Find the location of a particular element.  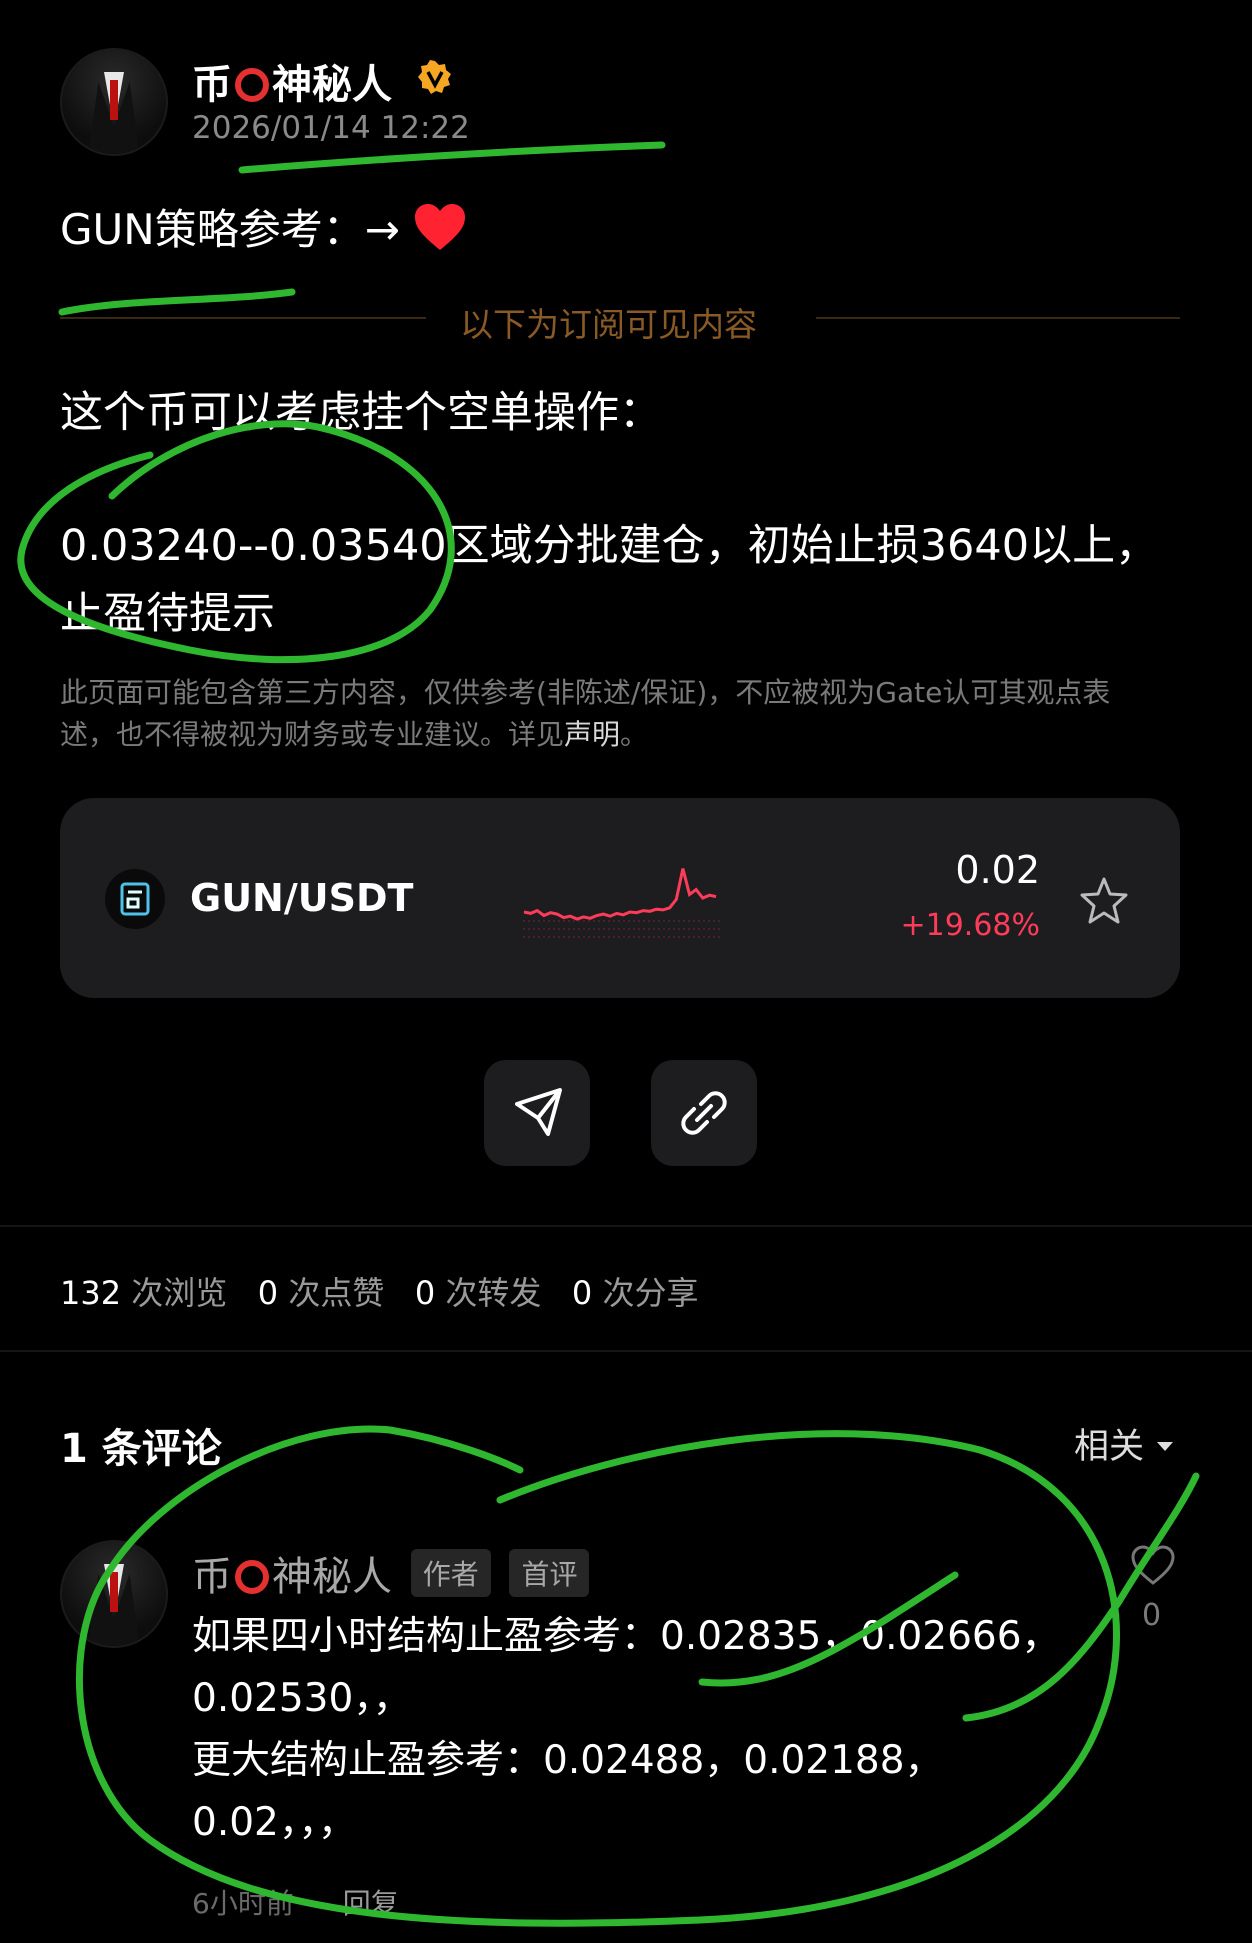

caret-down-icon is located at coordinates (1165, 1446).